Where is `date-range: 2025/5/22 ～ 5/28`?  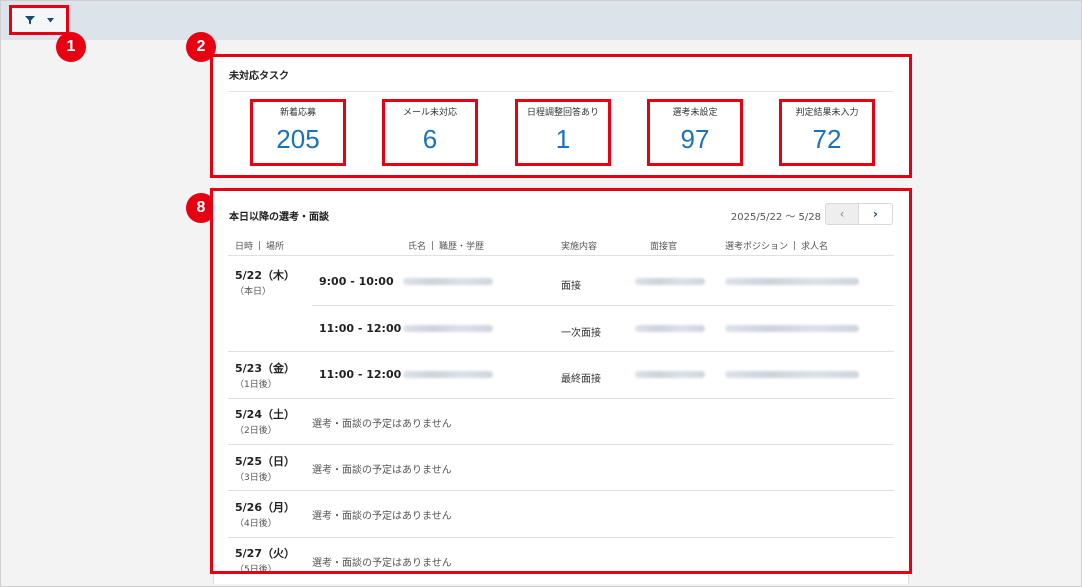 date-range: 2025/5/22 ～ 5/28 is located at coordinates (775, 217).